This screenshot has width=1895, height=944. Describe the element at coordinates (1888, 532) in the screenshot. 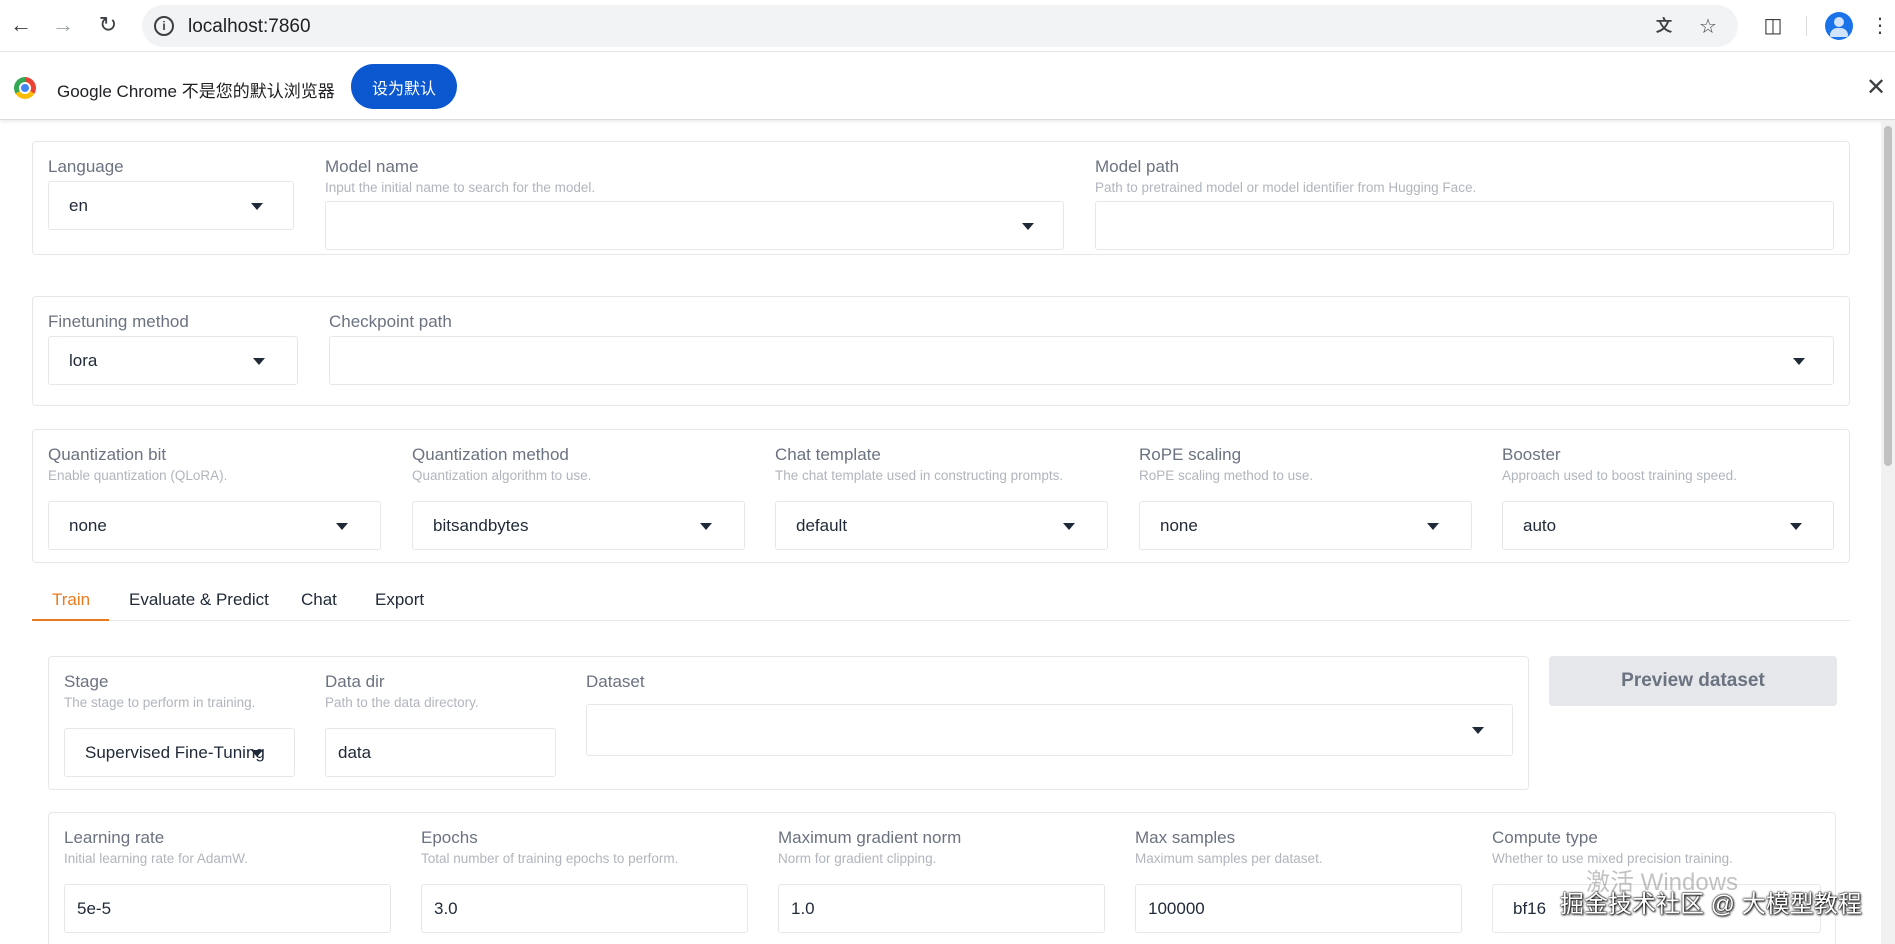

I see `page-scrollbar` at that location.